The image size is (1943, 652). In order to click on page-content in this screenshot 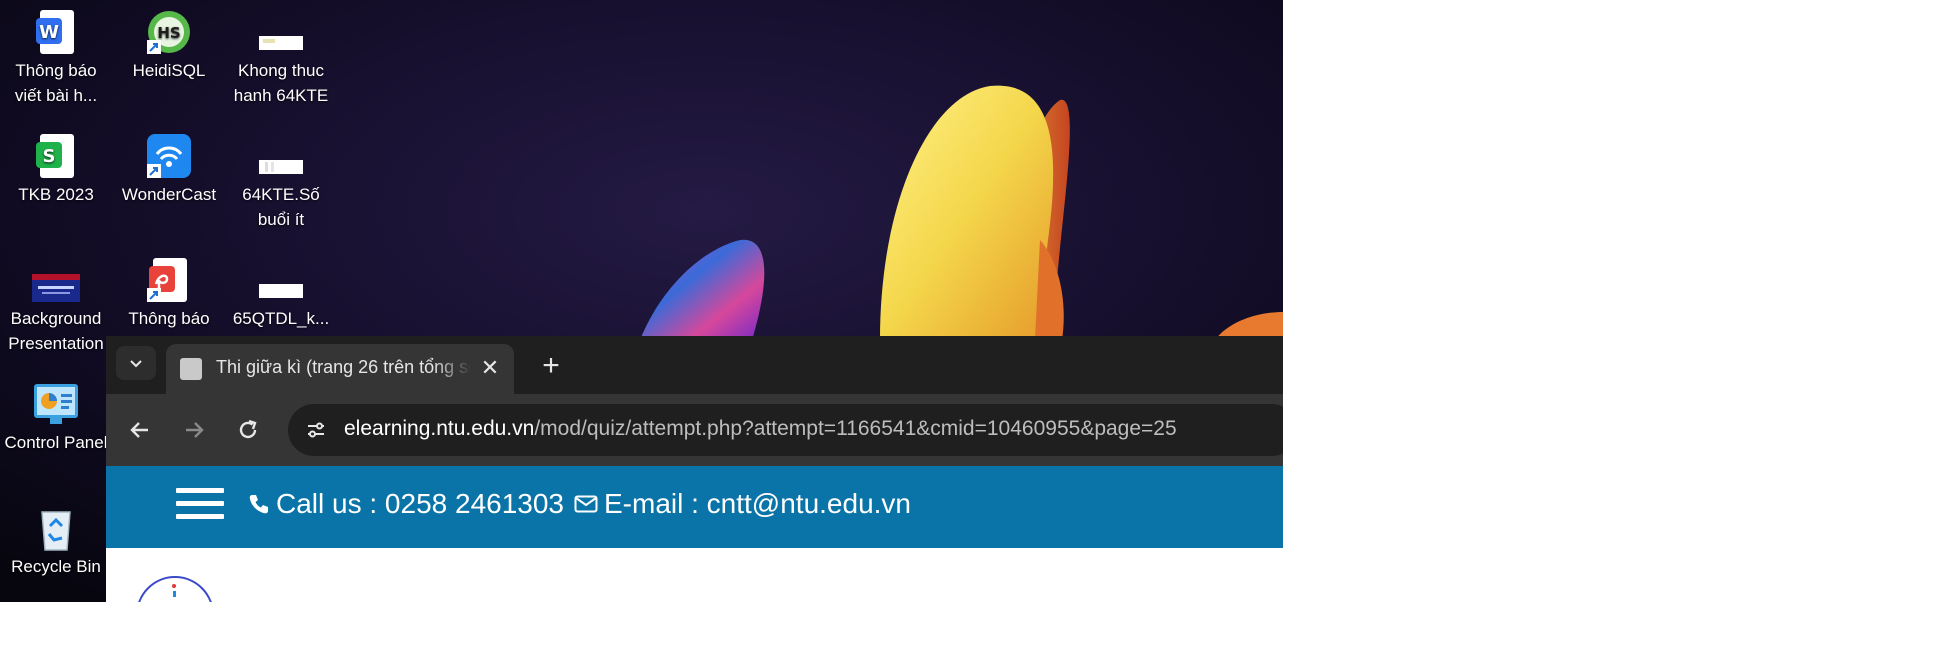, I will do `click(694, 575)`.